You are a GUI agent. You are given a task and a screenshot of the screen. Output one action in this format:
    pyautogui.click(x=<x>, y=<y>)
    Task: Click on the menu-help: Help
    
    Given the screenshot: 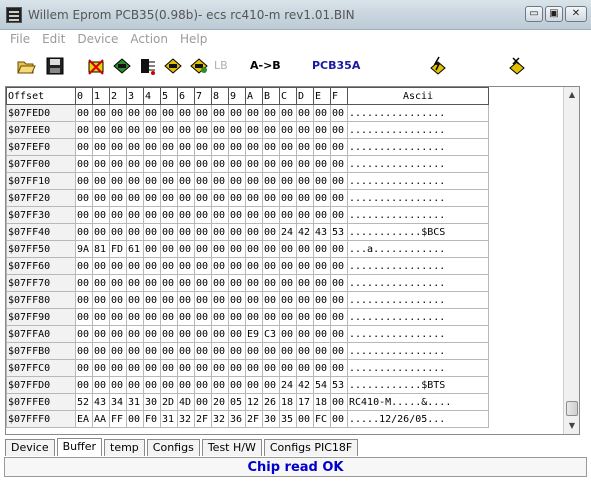 What is the action you would take?
    pyautogui.click(x=193, y=39)
    